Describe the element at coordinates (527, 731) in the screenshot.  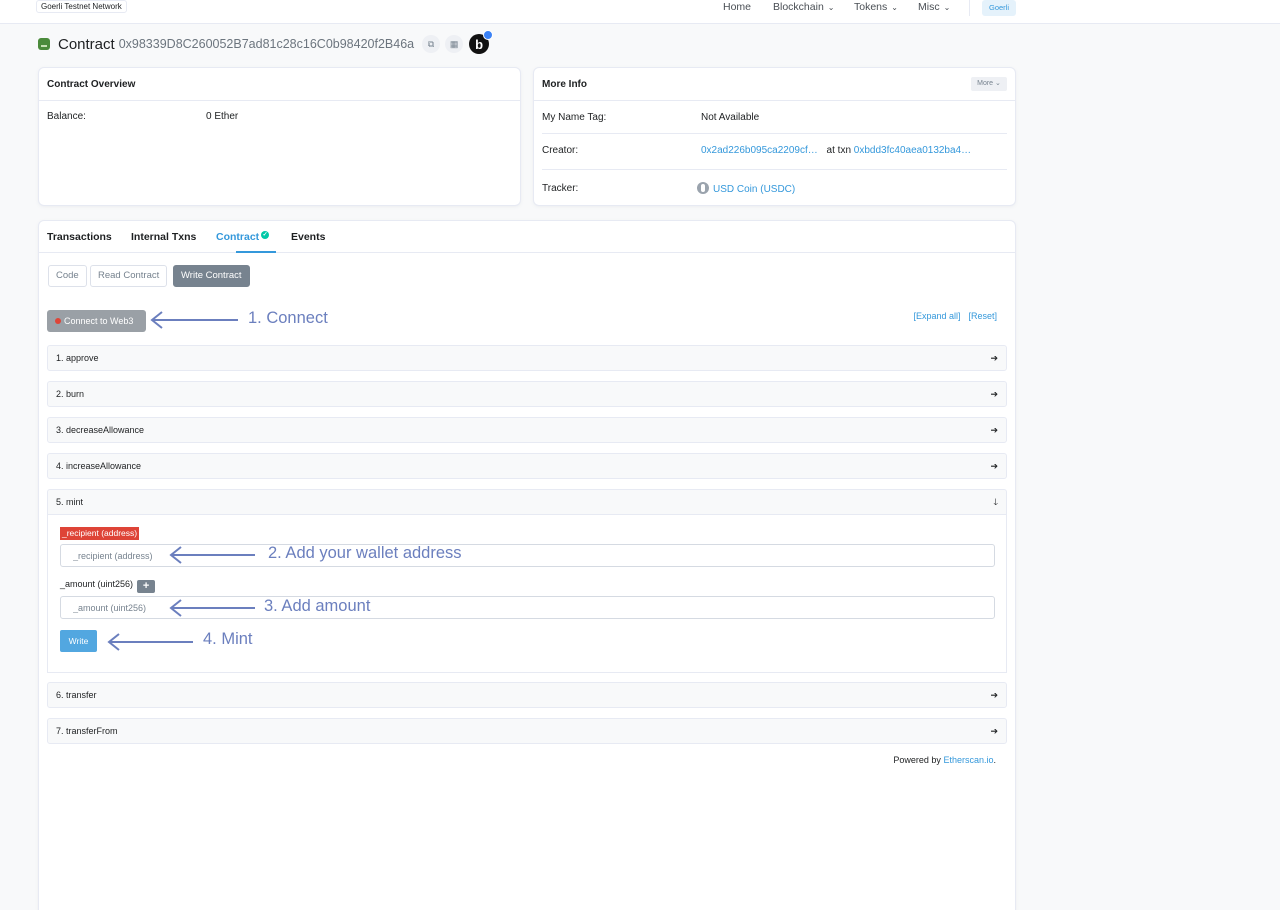
I see `function-transfer-from: 7. transferFrom ➔` at that location.